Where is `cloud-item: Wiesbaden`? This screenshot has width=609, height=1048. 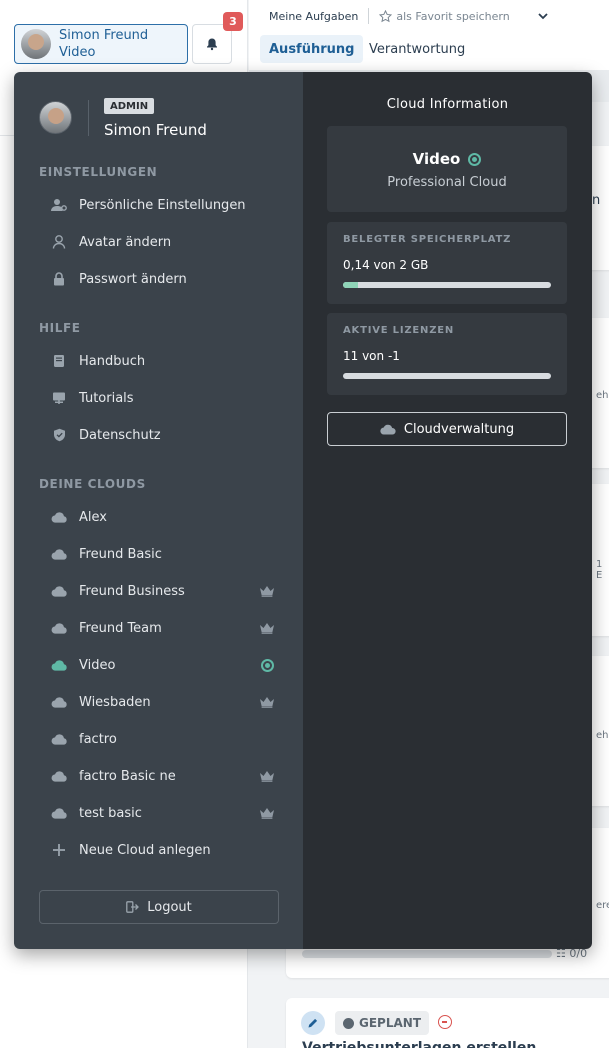
cloud-item: Wiesbaden is located at coordinates (159, 702).